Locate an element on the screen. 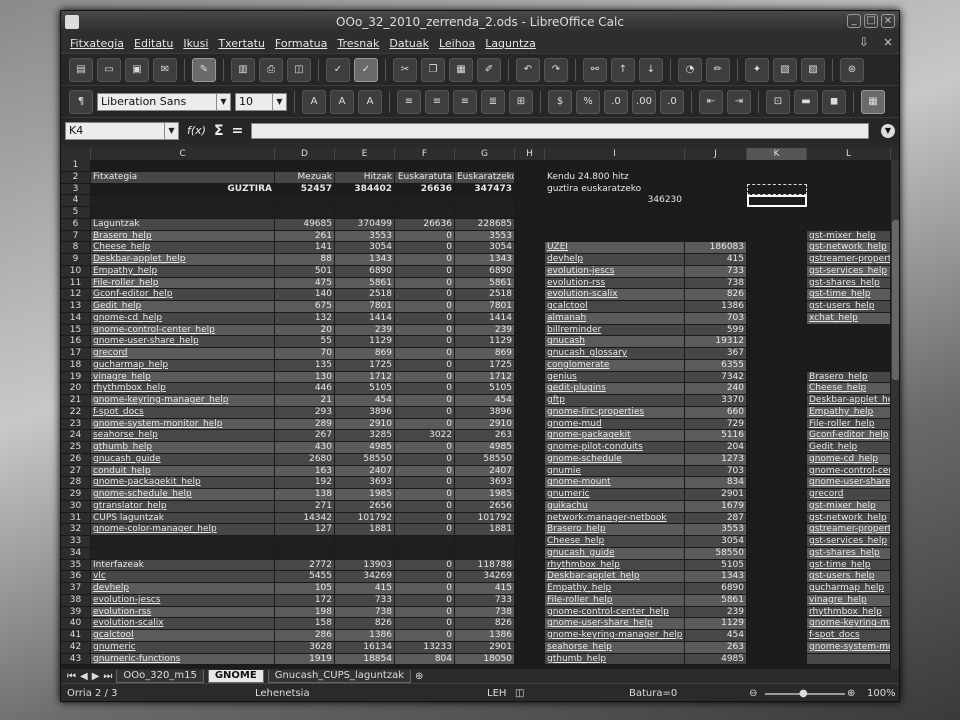 This screenshot has height=720, width=960. cell-e14: 1414 is located at coordinates (365, 318).